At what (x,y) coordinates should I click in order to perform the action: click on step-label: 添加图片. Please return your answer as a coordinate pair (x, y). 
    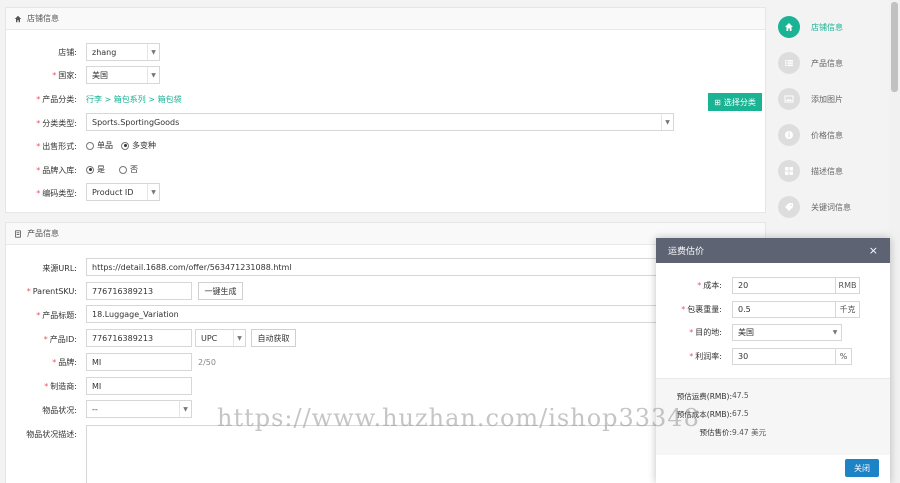
    Looking at the image, I should click on (827, 99).